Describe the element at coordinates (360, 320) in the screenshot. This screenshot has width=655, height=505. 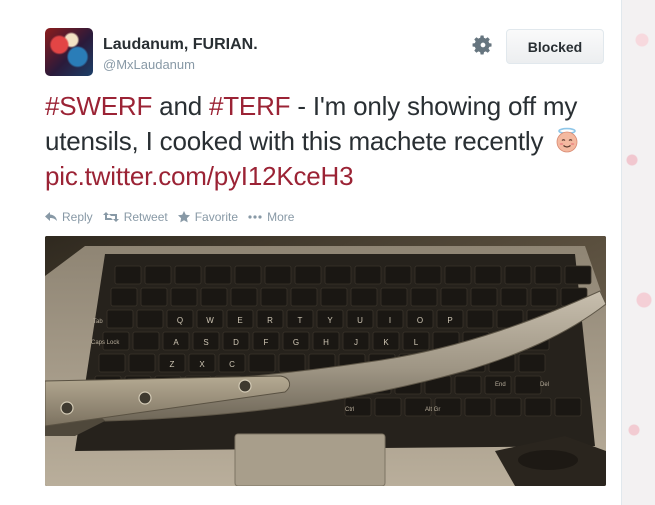
I see `keyboard-key-label: U` at that location.